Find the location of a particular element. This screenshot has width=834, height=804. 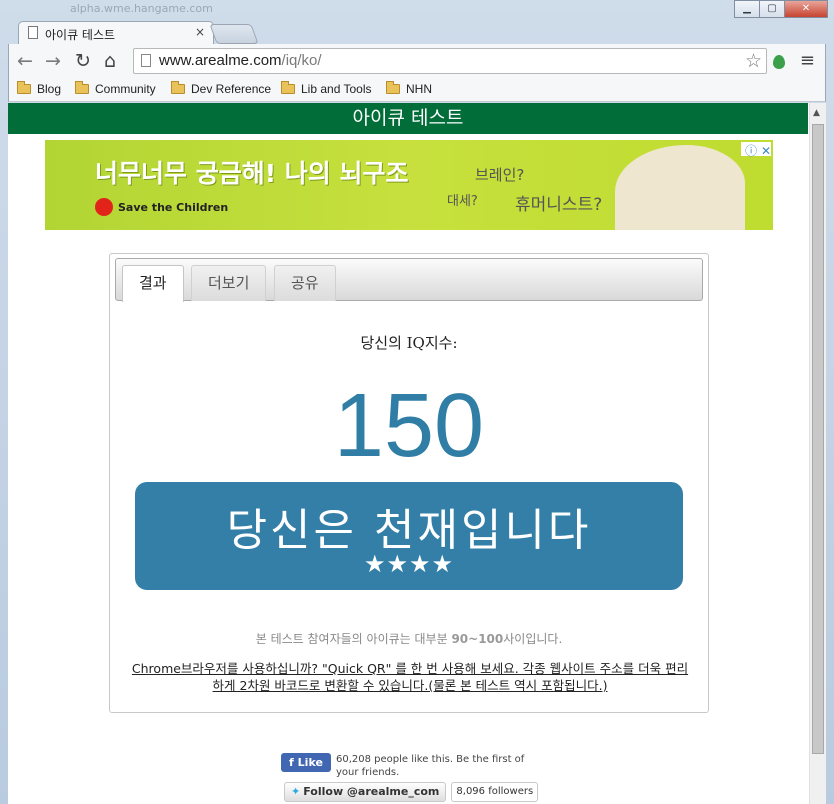

extension-leaf-icon is located at coordinates (779, 62).